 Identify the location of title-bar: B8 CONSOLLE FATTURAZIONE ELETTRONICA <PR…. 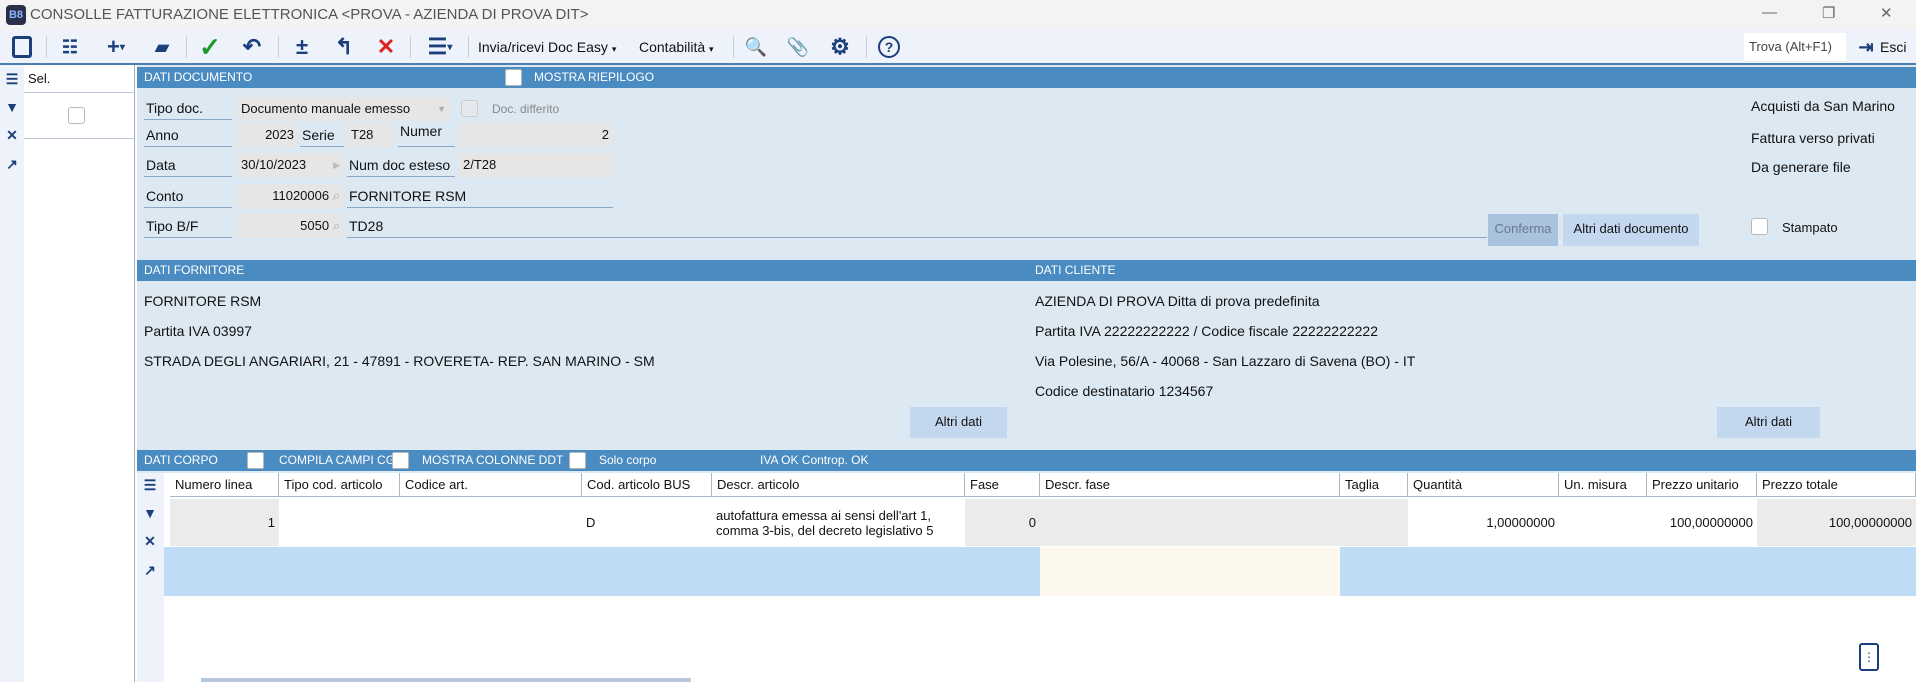
(958, 15).